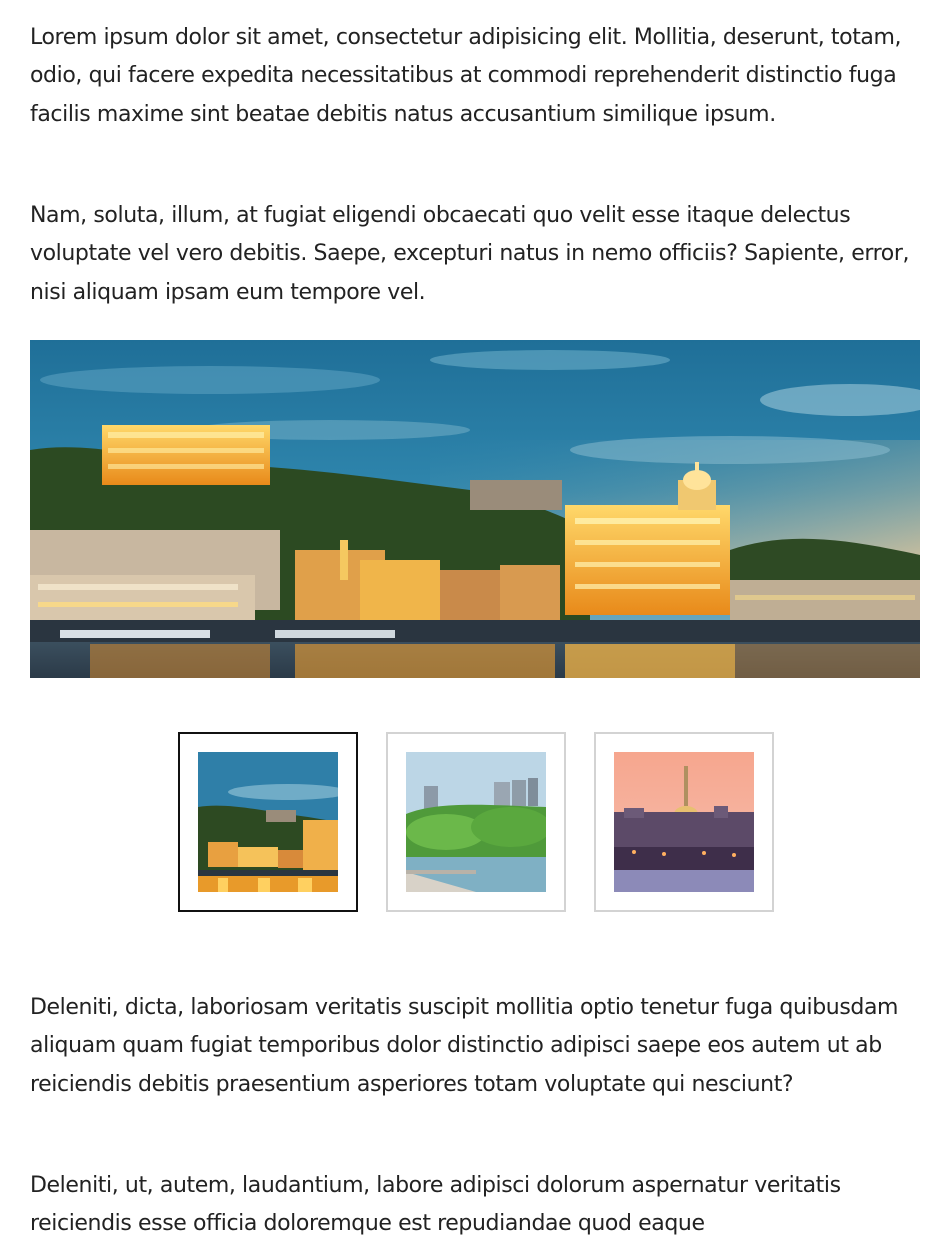 This screenshot has width=944, height=1244. I want to click on gallery-thumbnails, so click(476, 822).